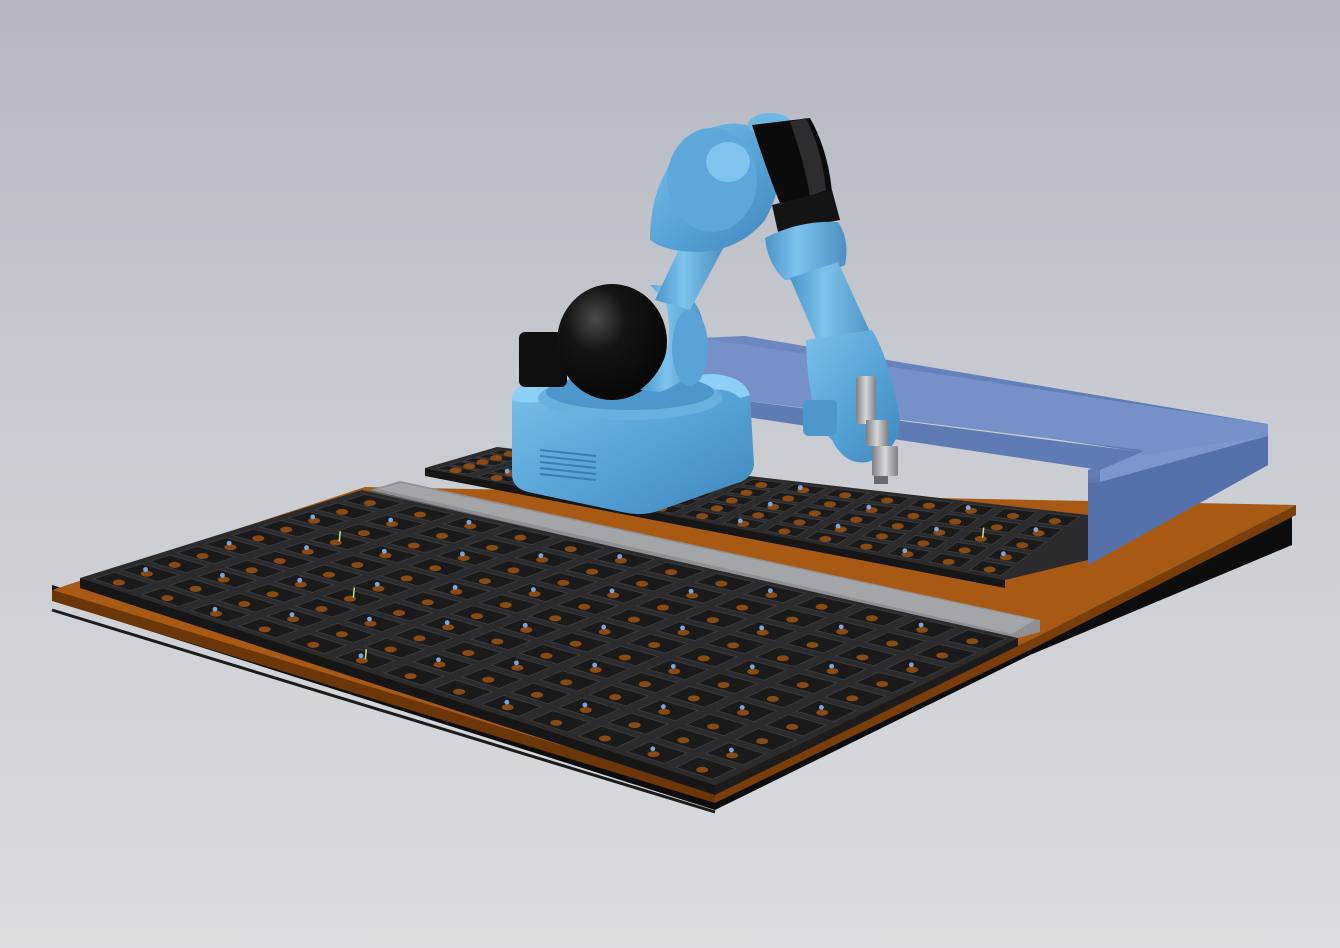 This screenshot has height=948, width=1340. Describe the element at coordinates (354, 592) in the screenshot. I see `front-tray-sprout` at that location.